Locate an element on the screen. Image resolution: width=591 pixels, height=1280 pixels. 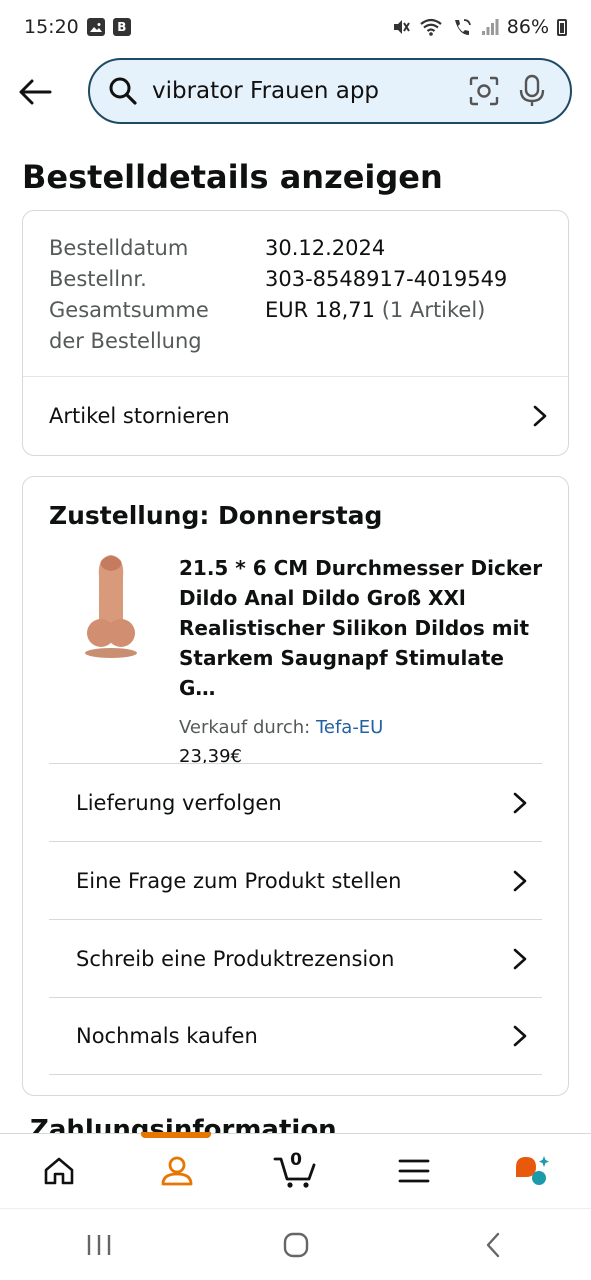
buy-again-link: Nochmals kaufen is located at coordinates (295, 1036).